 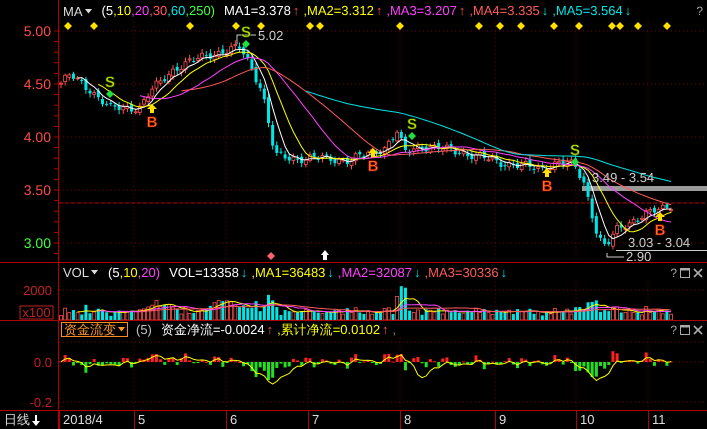 I want to click on price-axis-label: 4.50, so click(x=37, y=84).